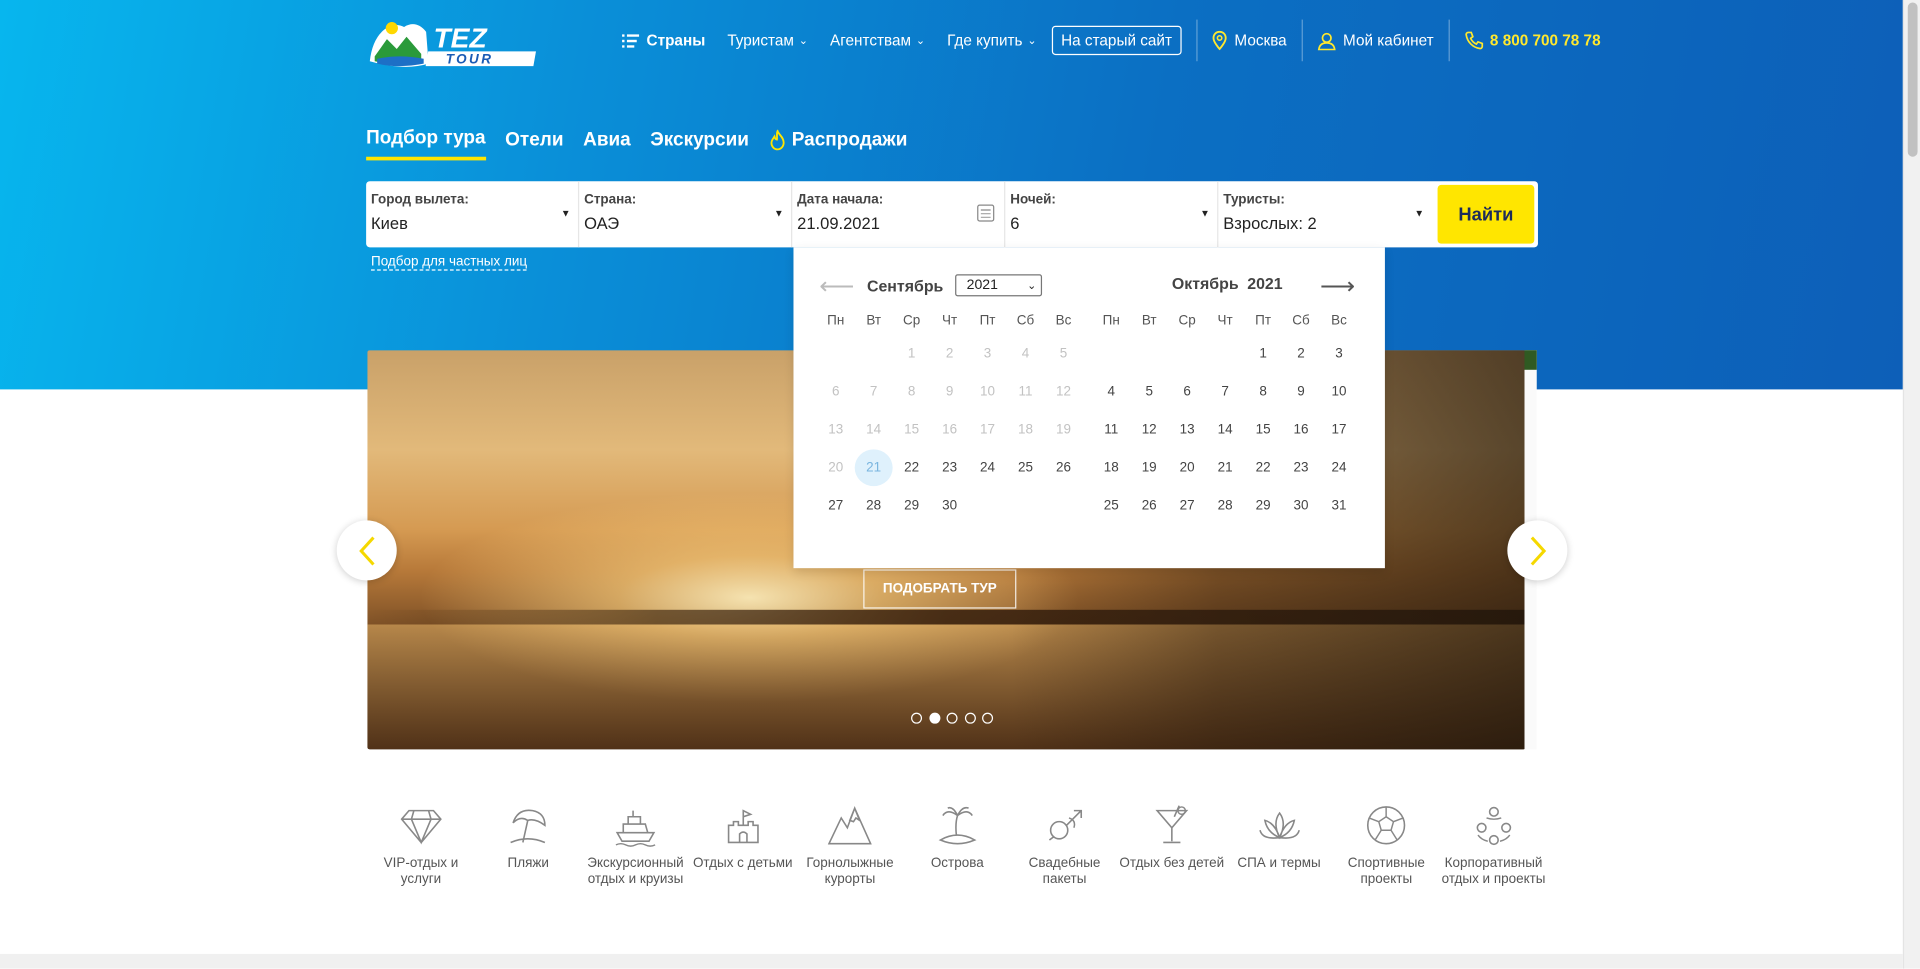 This screenshot has width=1920, height=969. Describe the element at coordinates (986, 213) in the screenshot. I see `calendar-icon` at that location.